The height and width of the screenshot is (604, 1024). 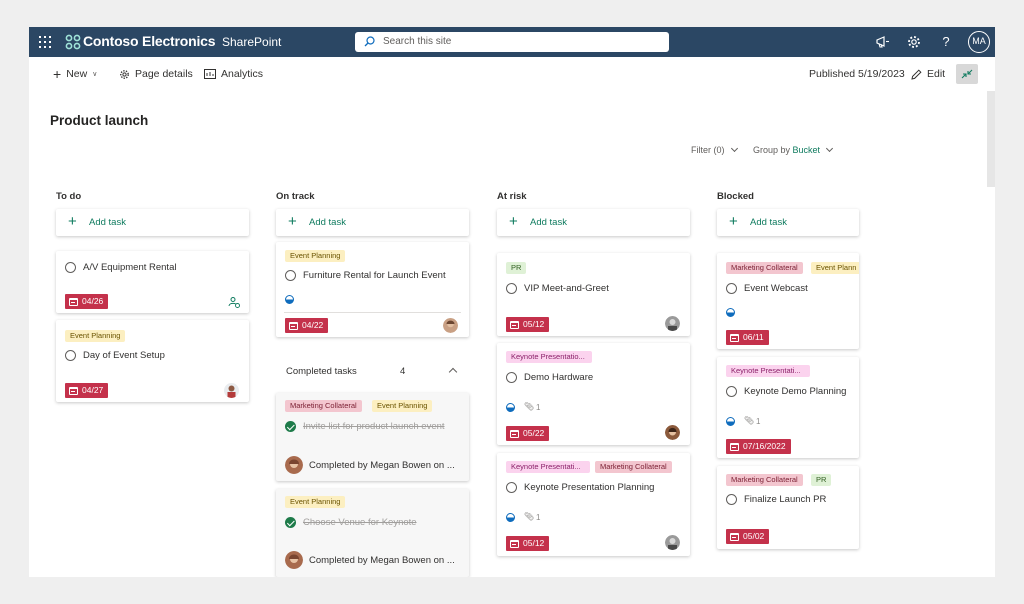 What do you see at coordinates (417, 41) in the screenshot?
I see `search-input: Search this site` at bounding box center [417, 41].